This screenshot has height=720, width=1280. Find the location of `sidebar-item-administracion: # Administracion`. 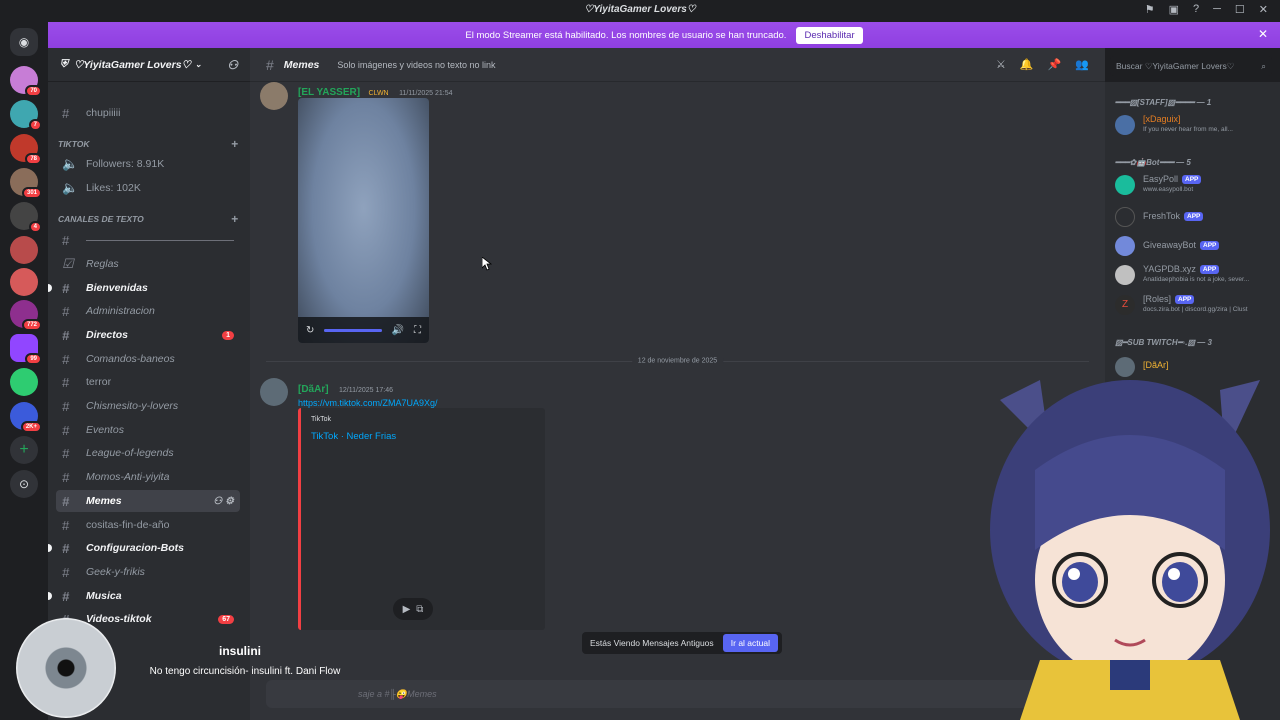

sidebar-item-administracion: # Administracion is located at coordinates (148, 311).